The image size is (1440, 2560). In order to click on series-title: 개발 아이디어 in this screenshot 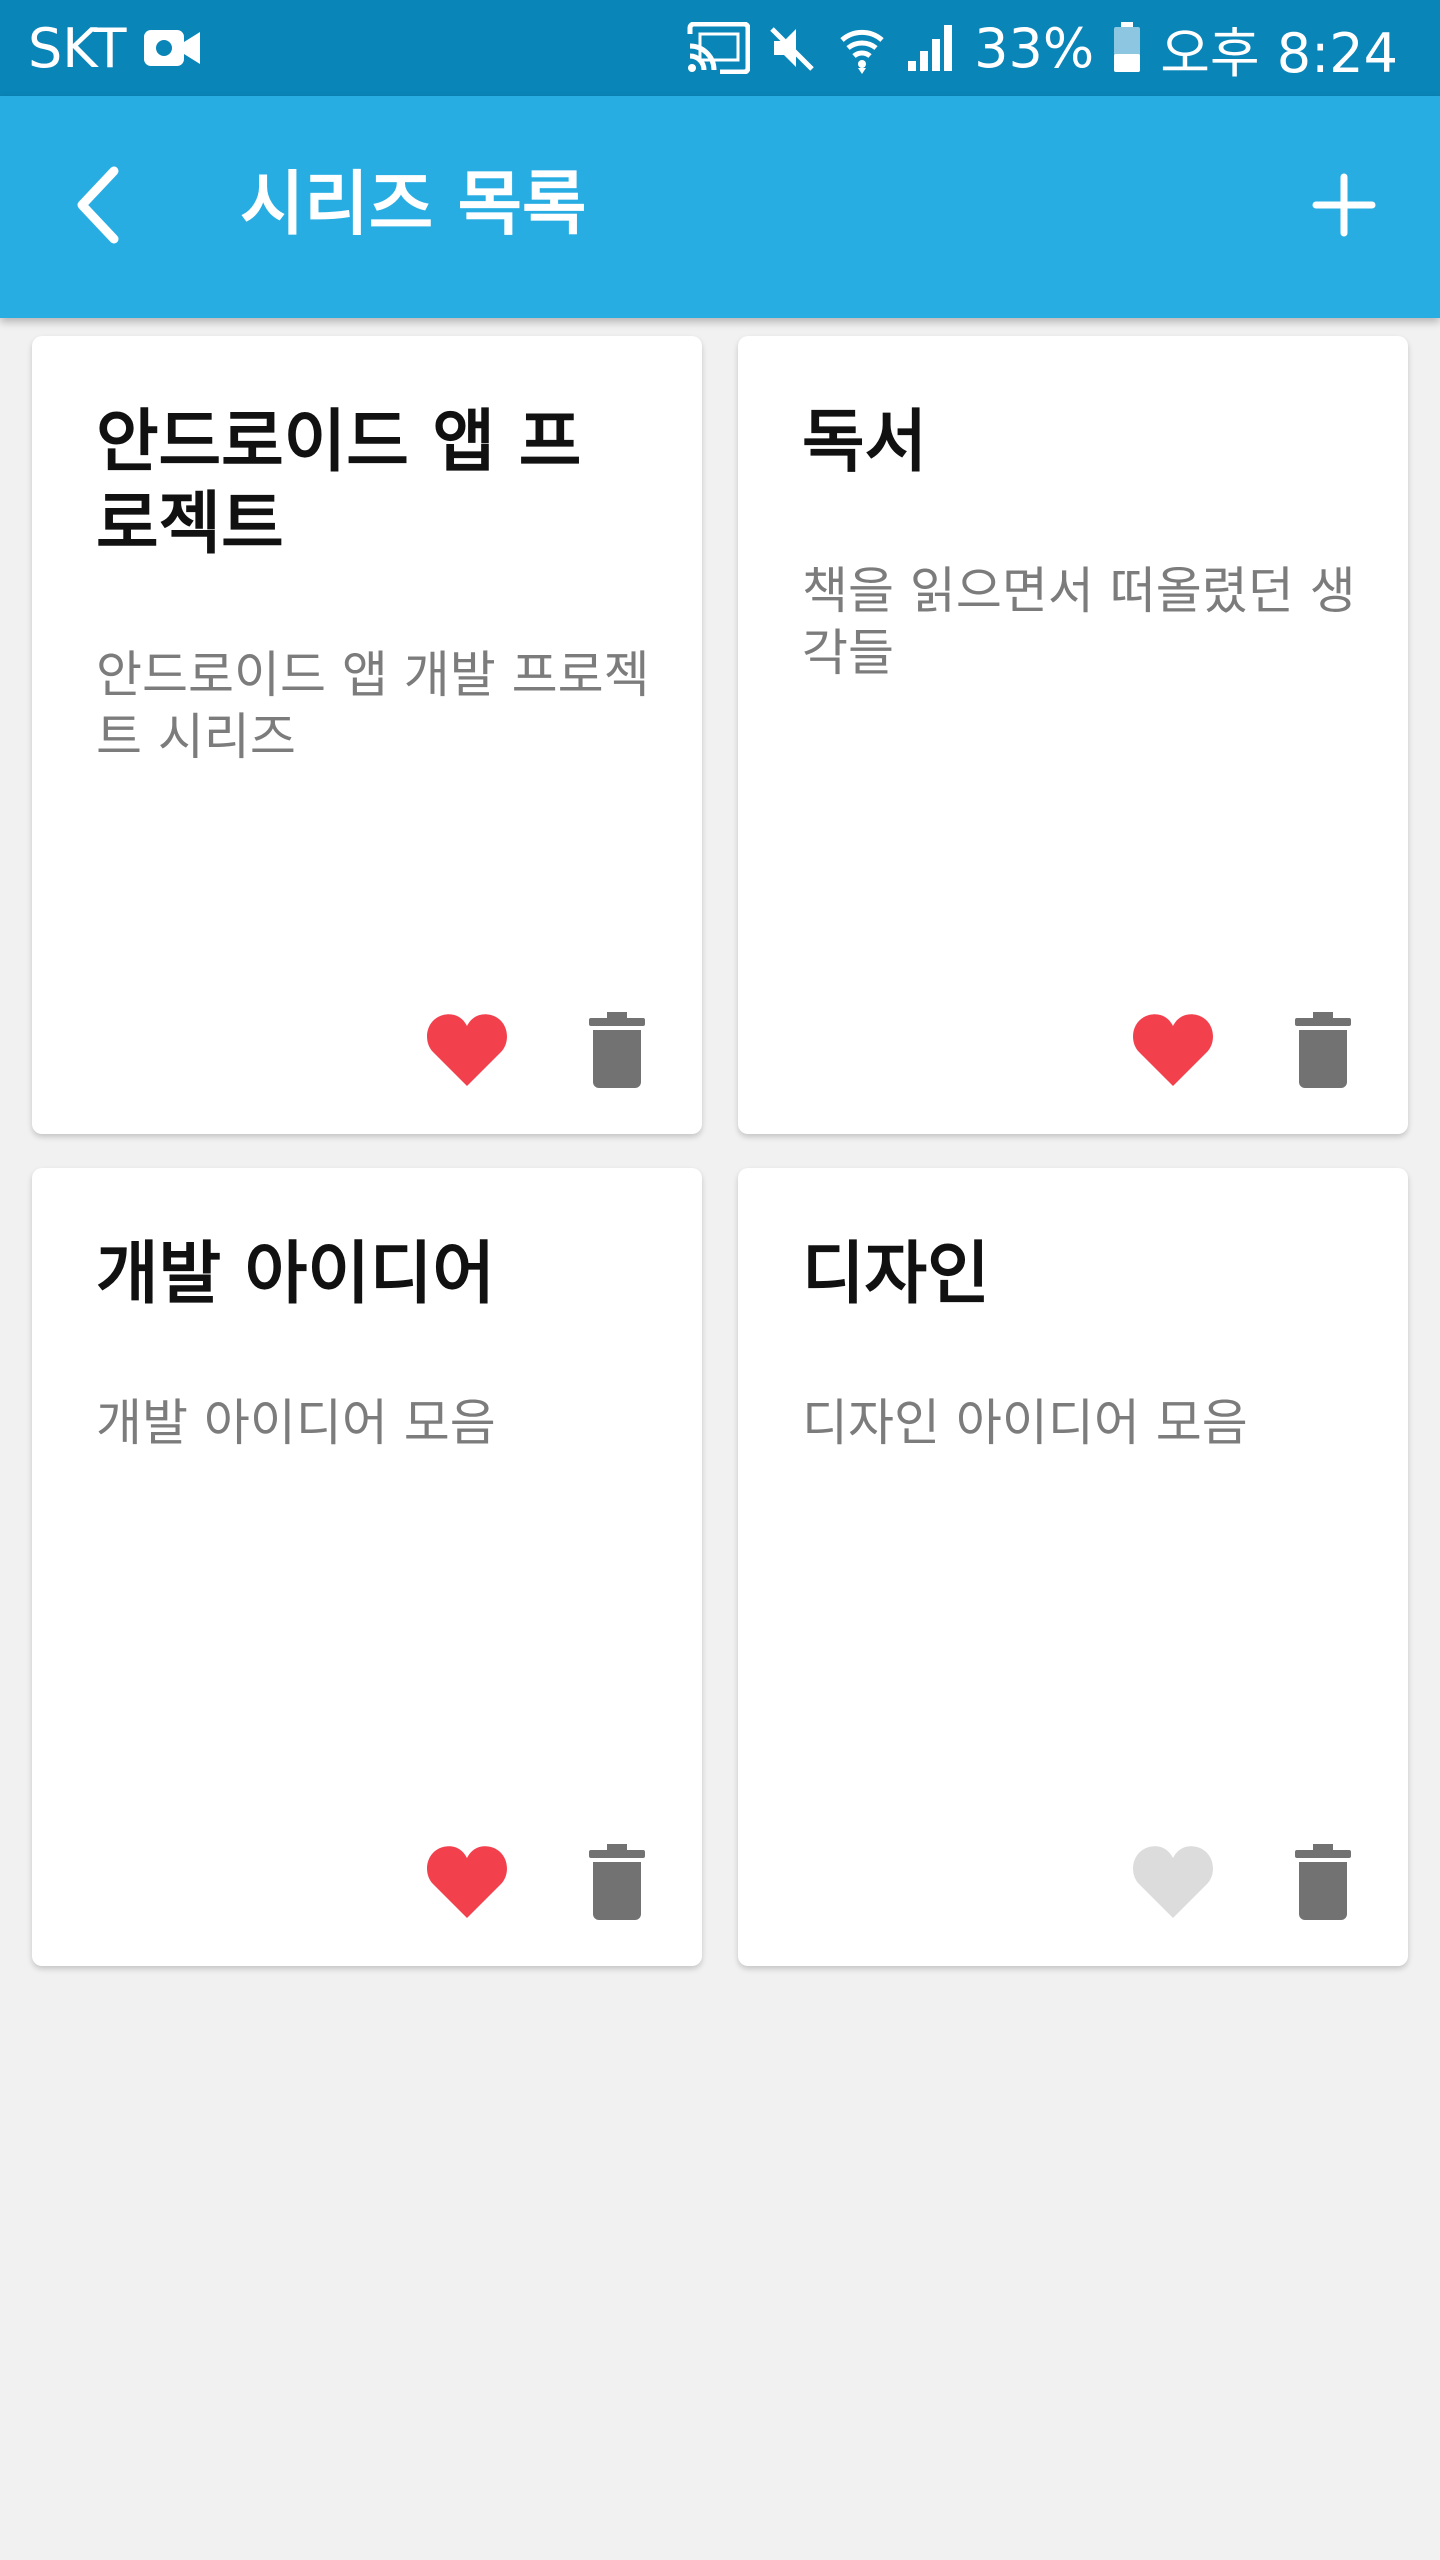, I will do `click(296, 1274)`.